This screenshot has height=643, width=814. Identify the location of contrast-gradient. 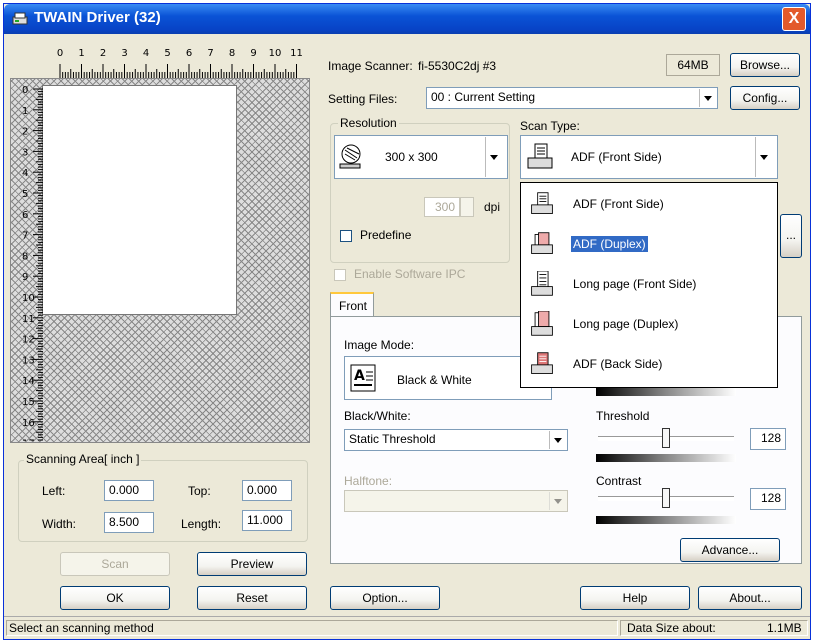
(666, 520).